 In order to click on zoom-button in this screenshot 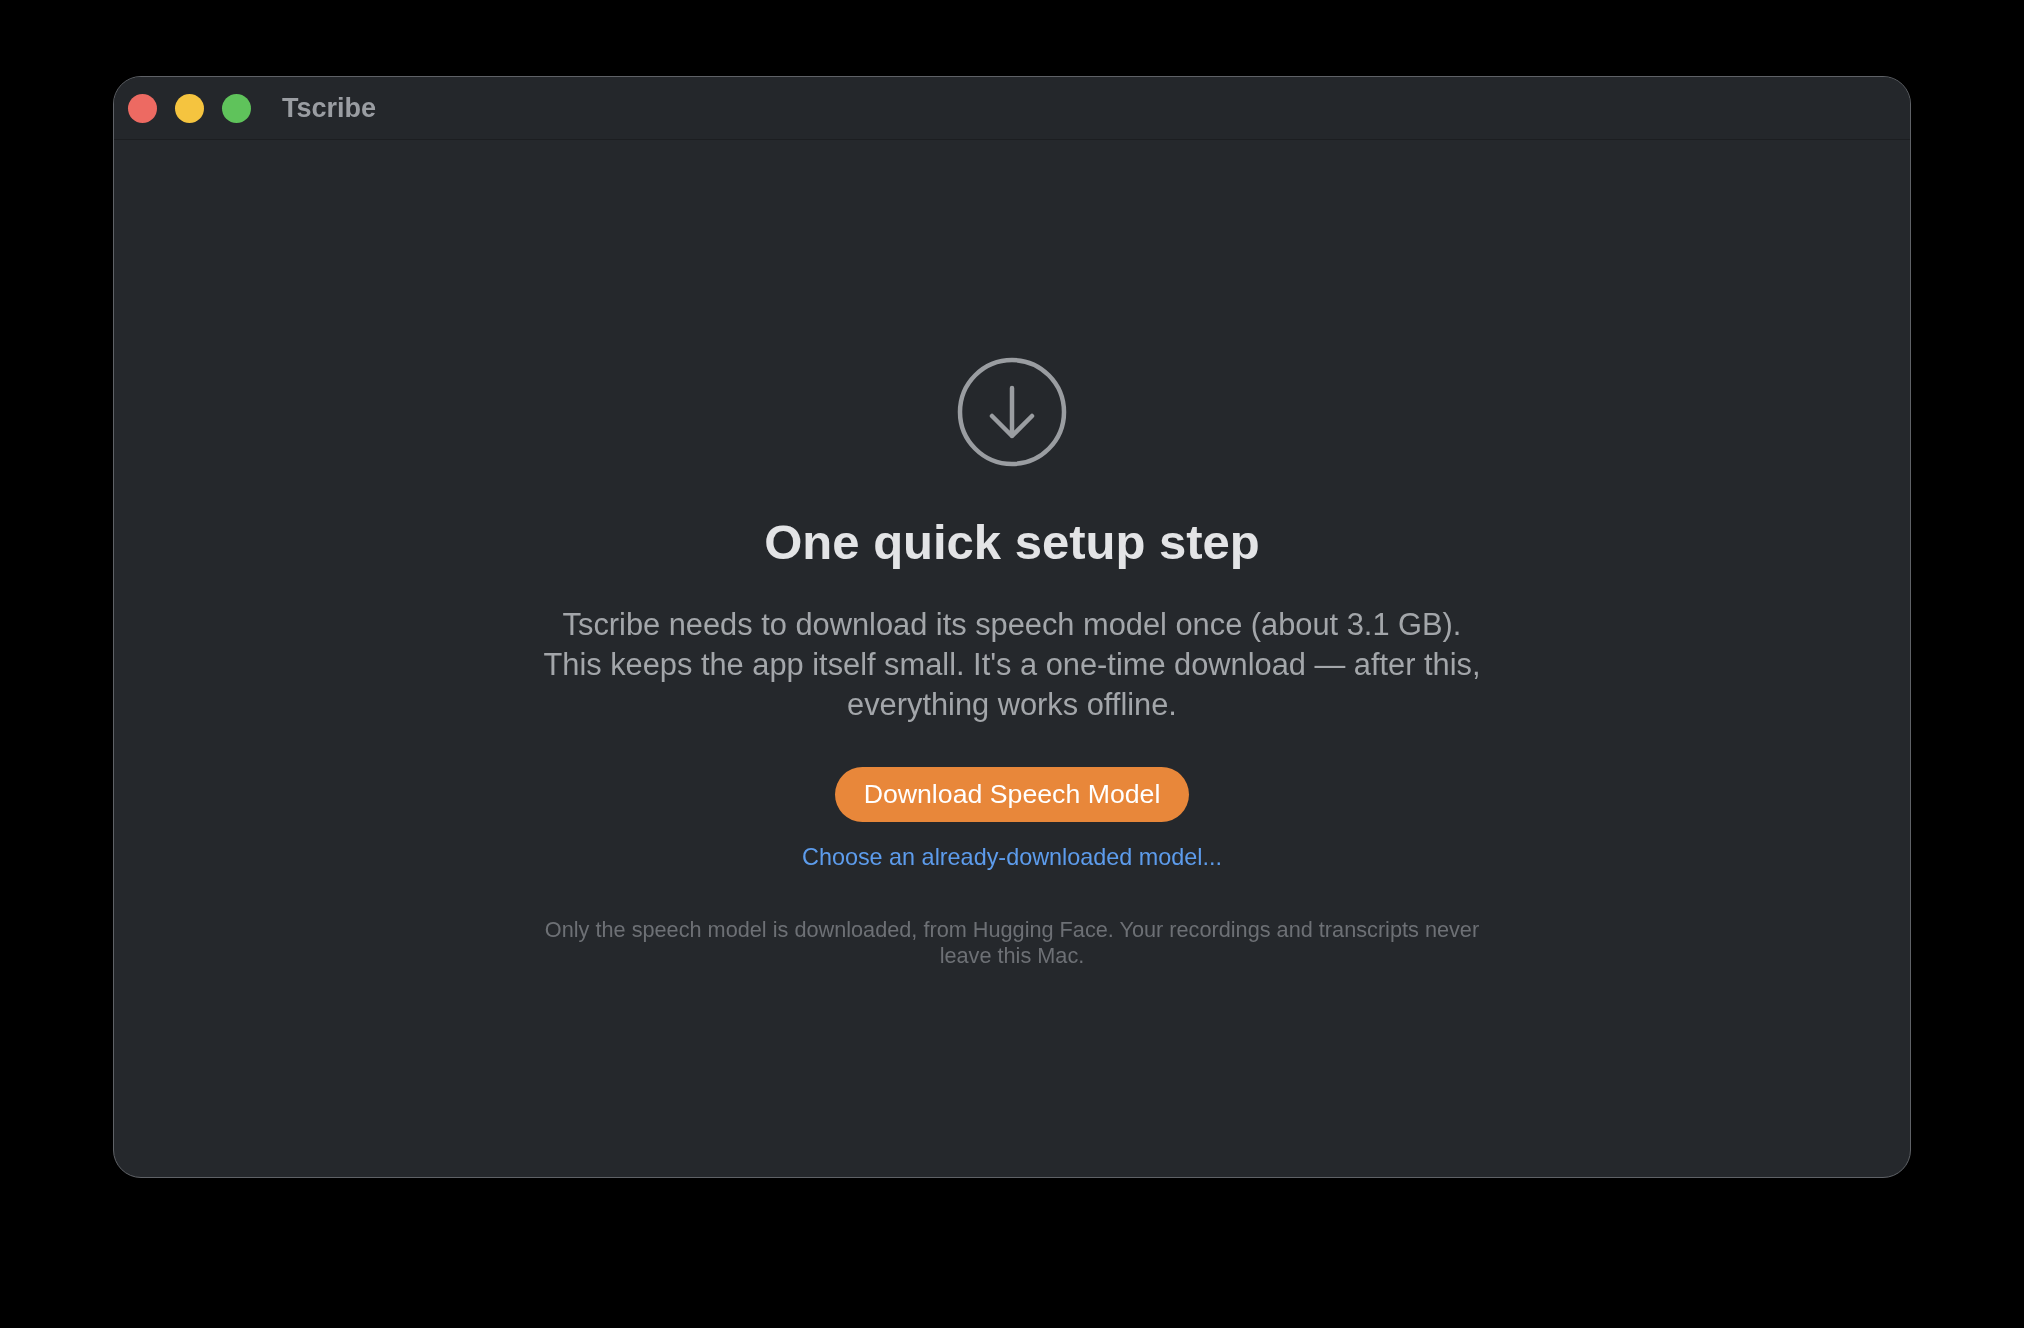, I will do `click(236, 108)`.